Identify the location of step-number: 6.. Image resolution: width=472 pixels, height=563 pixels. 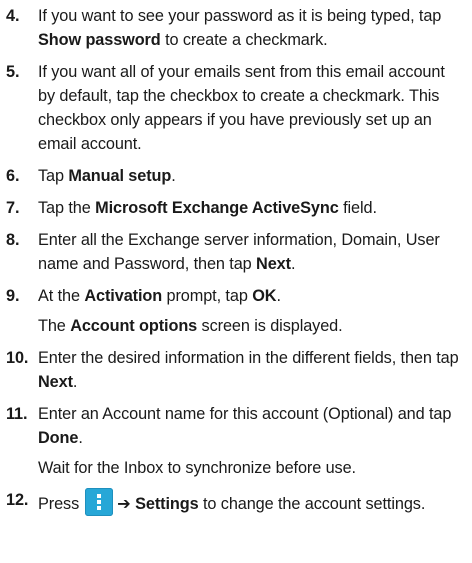
(13, 176).